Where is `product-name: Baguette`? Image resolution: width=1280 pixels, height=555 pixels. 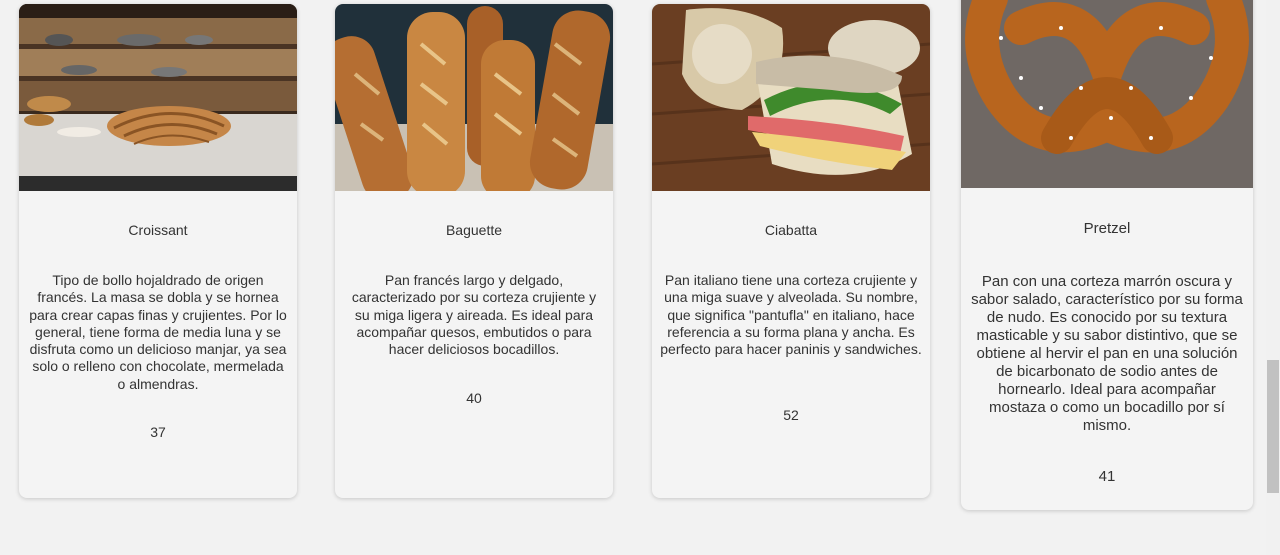
product-name: Baguette is located at coordinates (474, 230).